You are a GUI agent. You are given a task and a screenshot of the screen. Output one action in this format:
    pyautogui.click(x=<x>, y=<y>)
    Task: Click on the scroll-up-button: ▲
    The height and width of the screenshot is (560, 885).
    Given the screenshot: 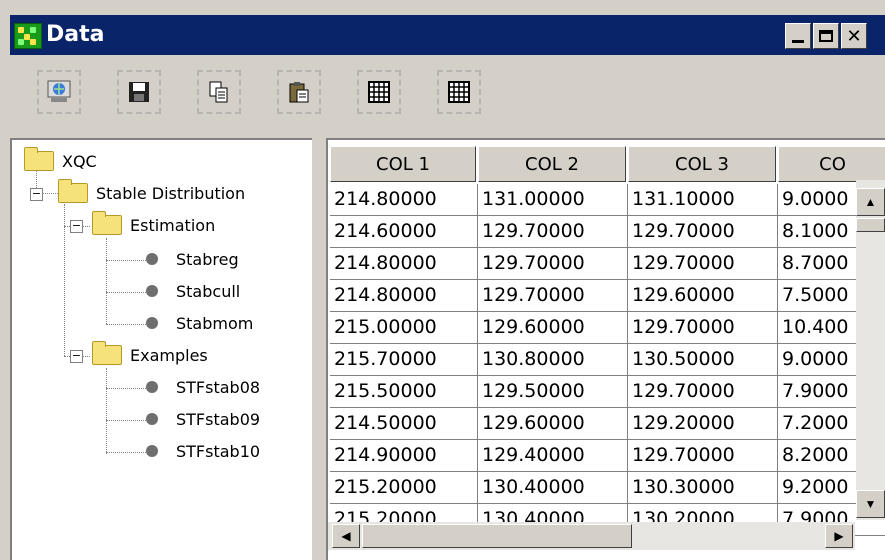 What is the action you would take?
    pyautogui.click(x=870, y=202)
    